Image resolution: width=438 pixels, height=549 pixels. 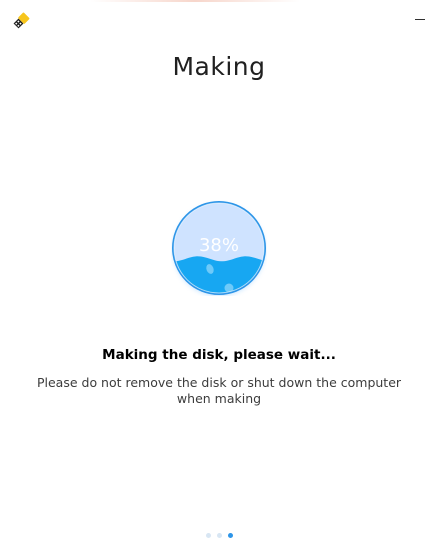 What do you see at coordinates (195, 1) in the screenshot?
I see `titlebar-highlight` at bounding box center [195, 1].